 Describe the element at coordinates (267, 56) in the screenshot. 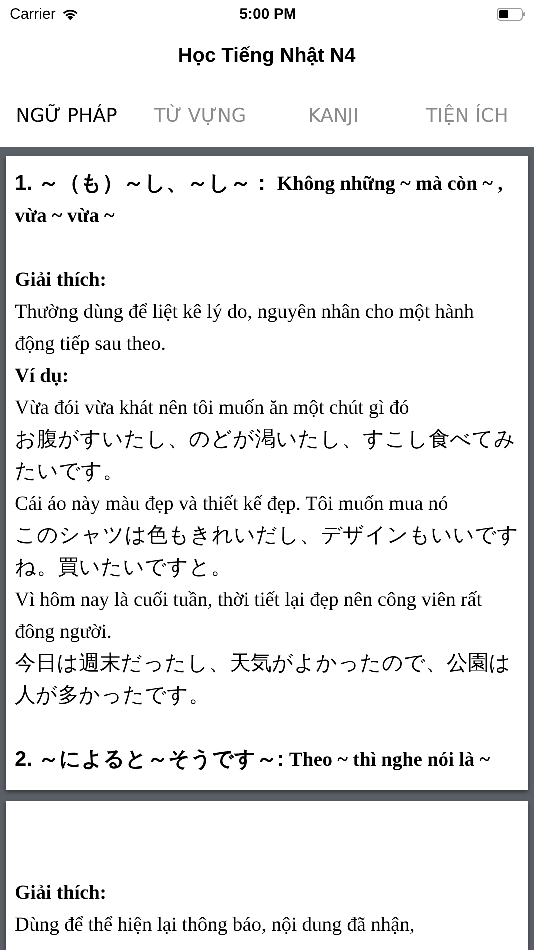

I see `screen-title: Học Tiếng Nhật N4` at that location.